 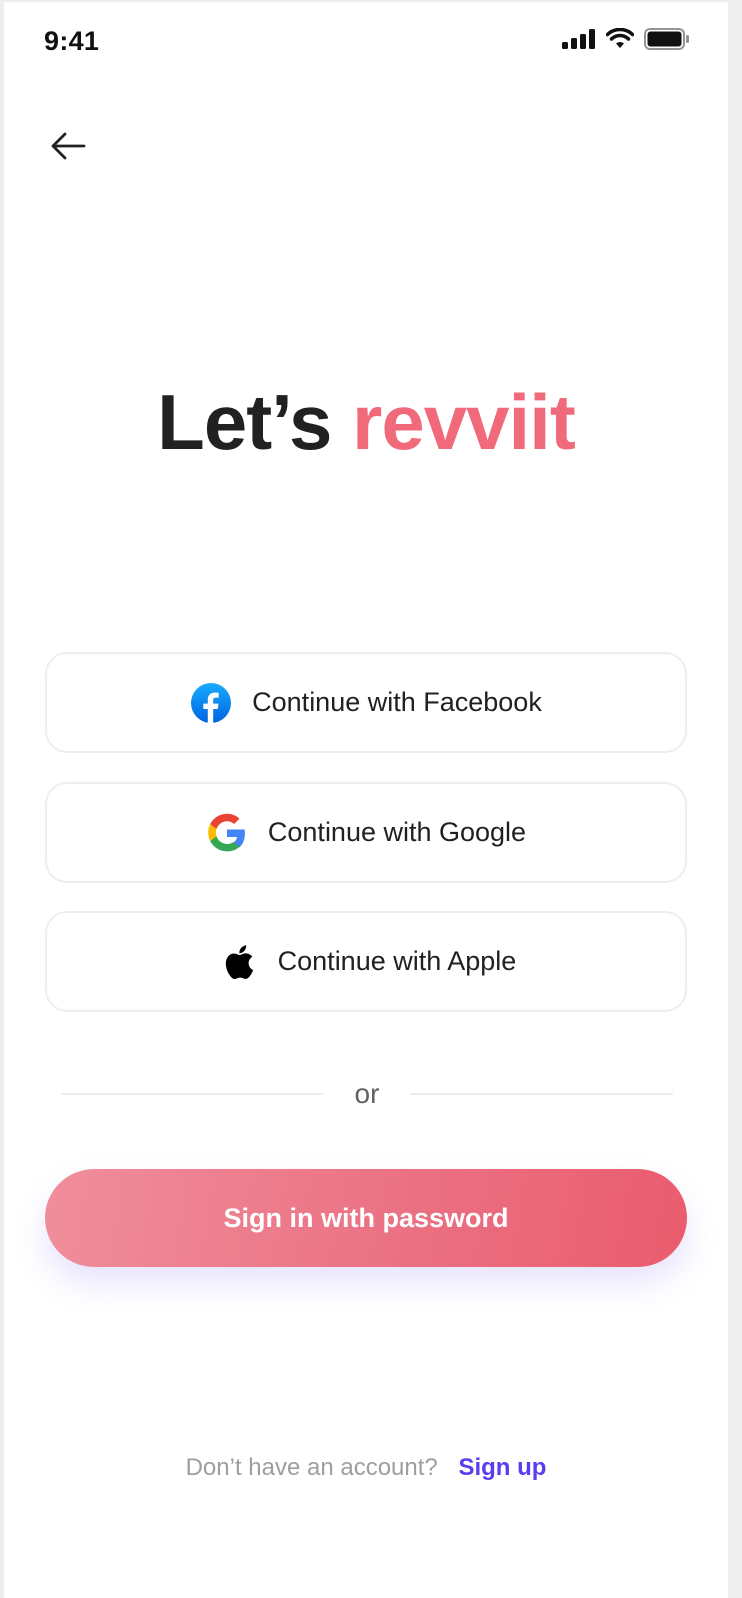 I want to click on apple-icon, so click(x=237, y=962).